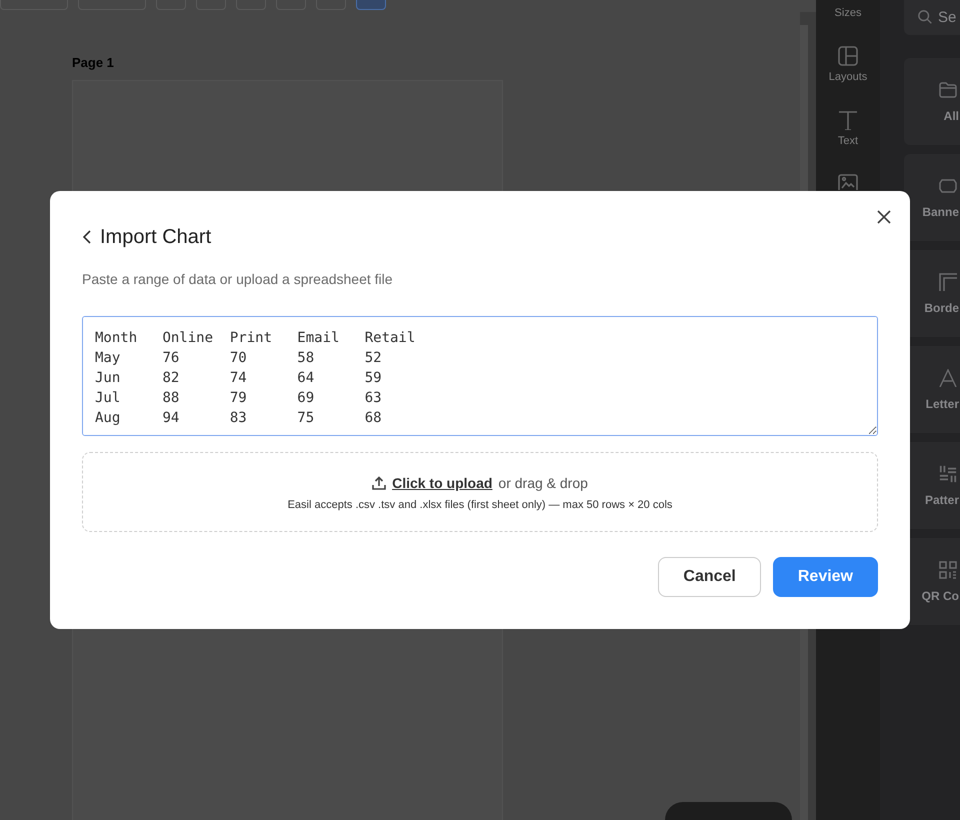 Image resolution: width=960 pixels, height=820 pixels. I want to click on review-button: Review, so click(825, 577).